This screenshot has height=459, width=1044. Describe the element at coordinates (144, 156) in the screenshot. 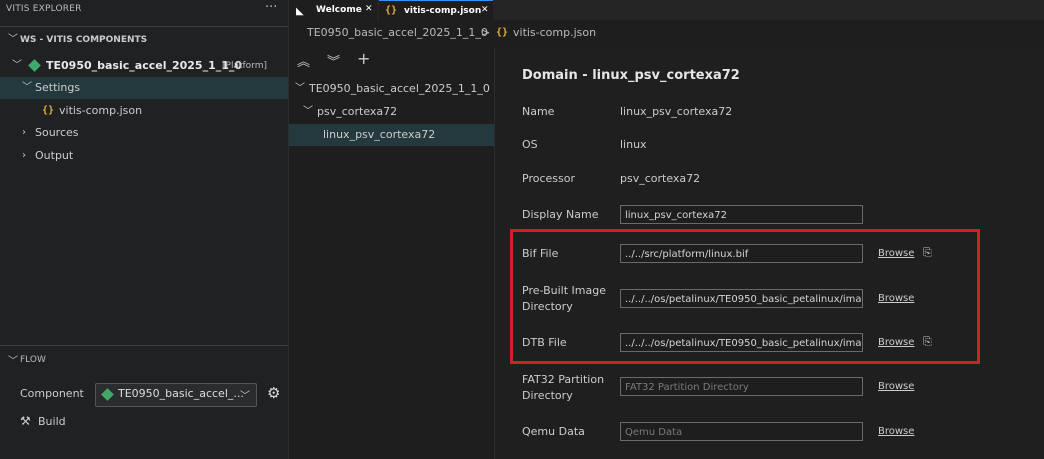

I see `tree-item-output: › Output` at that location.